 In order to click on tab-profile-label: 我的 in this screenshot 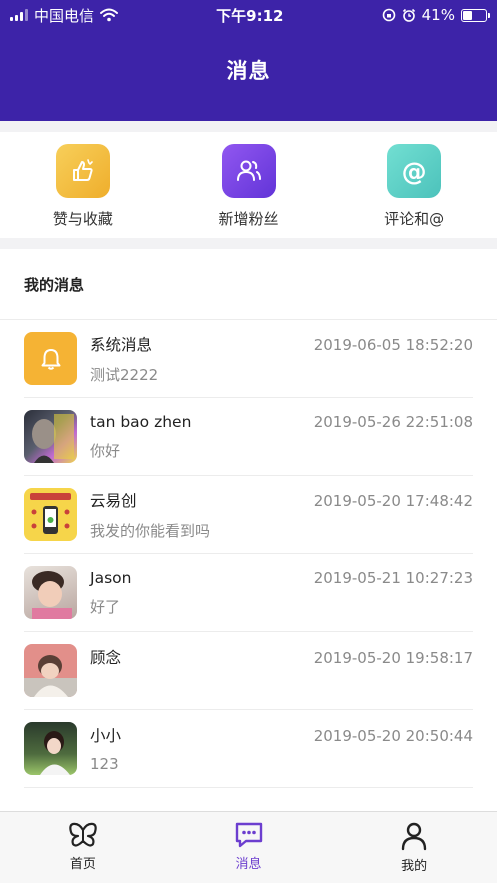, I will do `click(414, 866)`.